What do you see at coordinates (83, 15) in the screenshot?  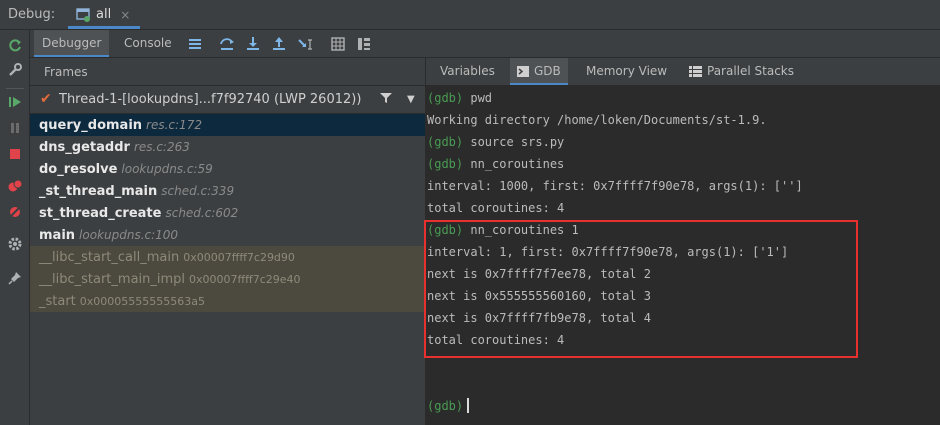 I see `run-config-icon` at bounding box center [83, 15].